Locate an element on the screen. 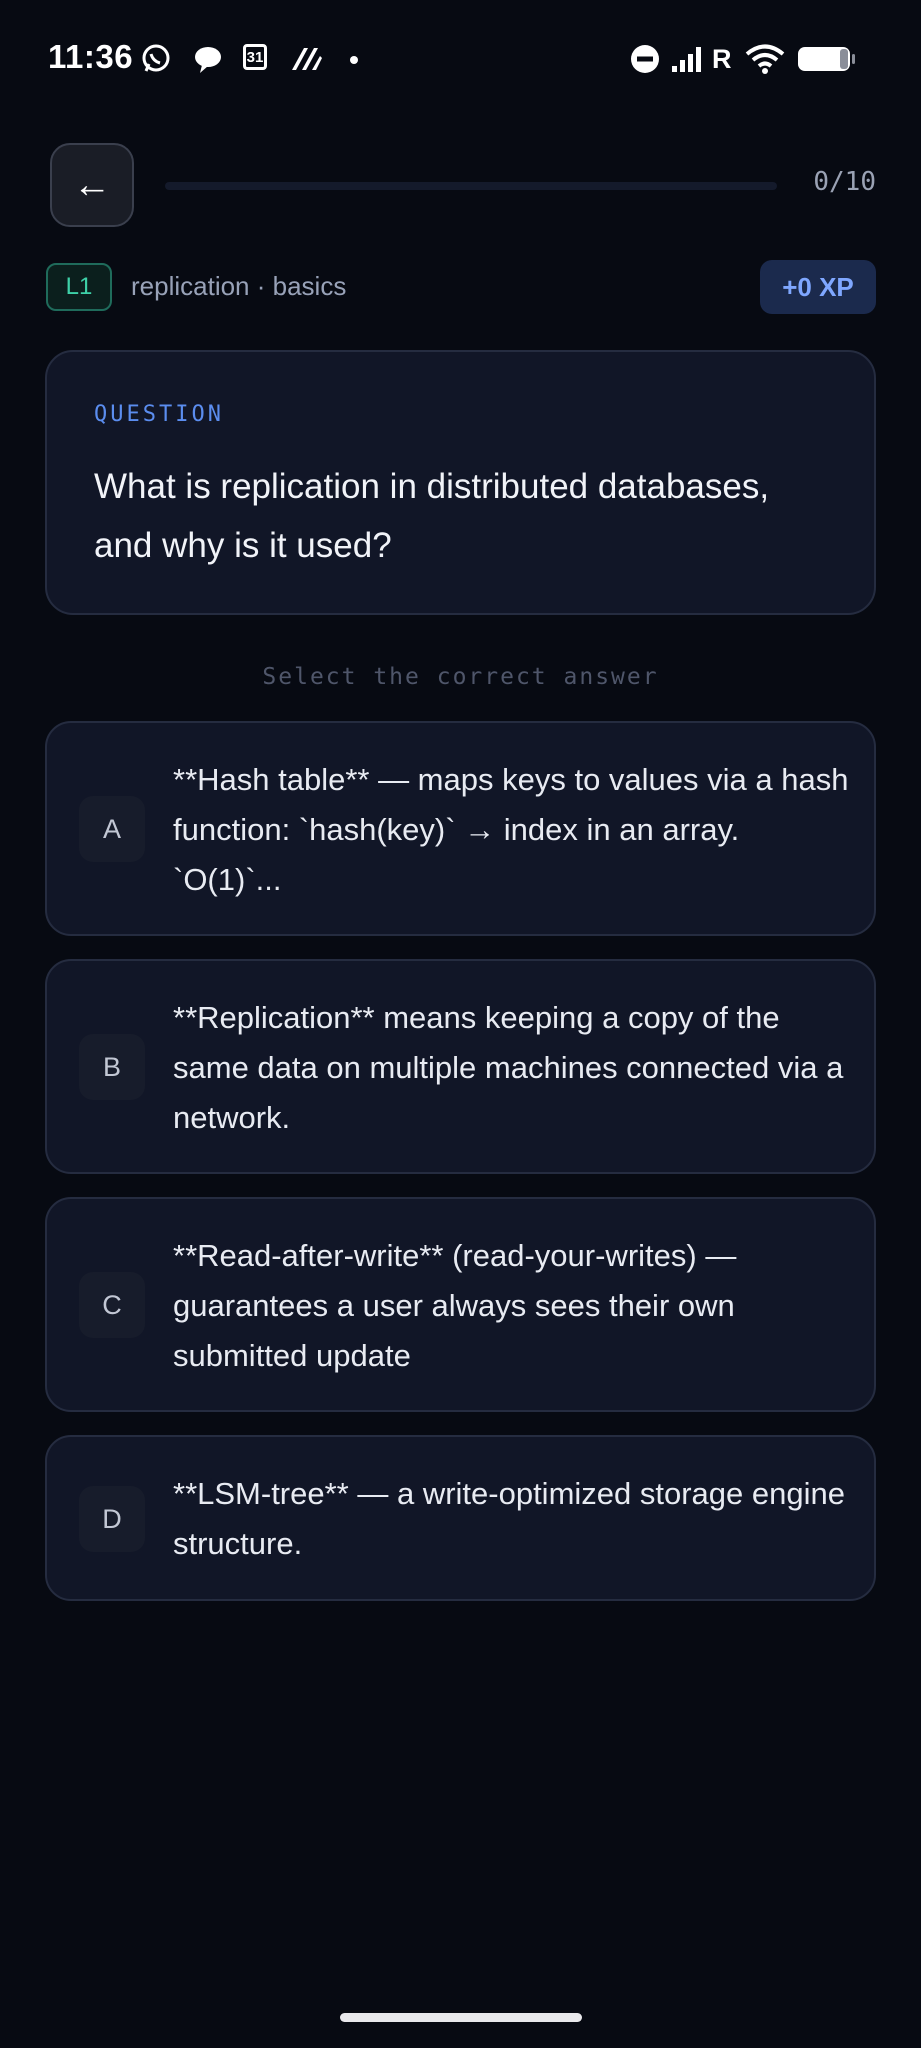  app-icon is located at coordinates (306, 59).